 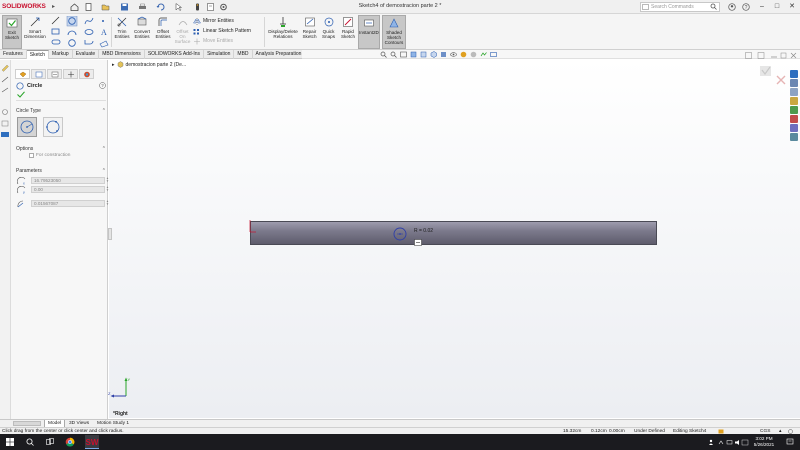 What do you see at coordinates (124, 7) in the screenshot?
I see `save-icon` at bounding box center [124, 7].